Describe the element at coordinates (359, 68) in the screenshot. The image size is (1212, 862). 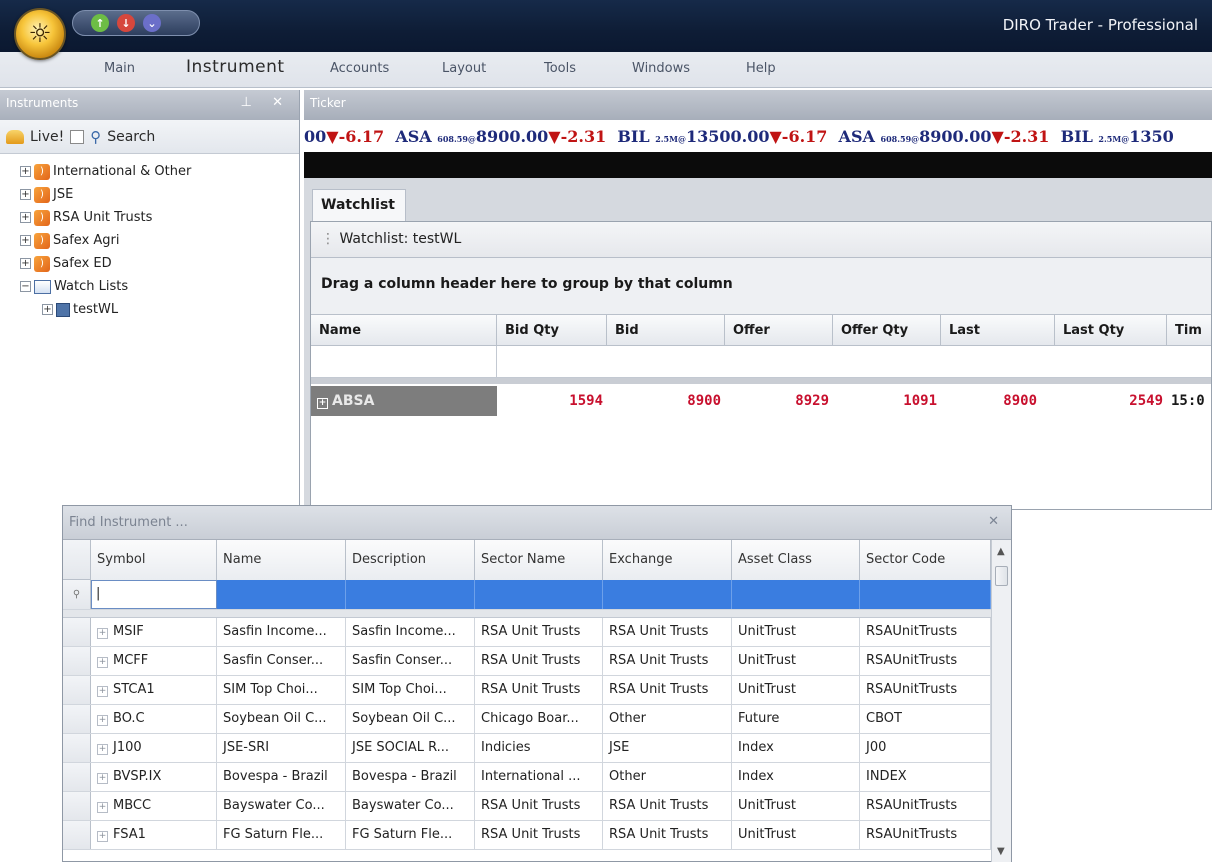
I see `menu-accounts: Accounts` at that location.